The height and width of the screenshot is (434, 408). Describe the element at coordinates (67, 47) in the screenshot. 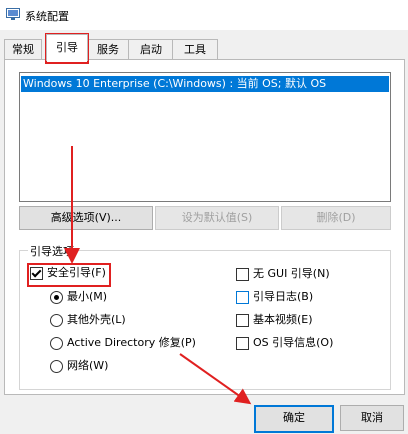

I see `tab-boot: 引导` at that location.